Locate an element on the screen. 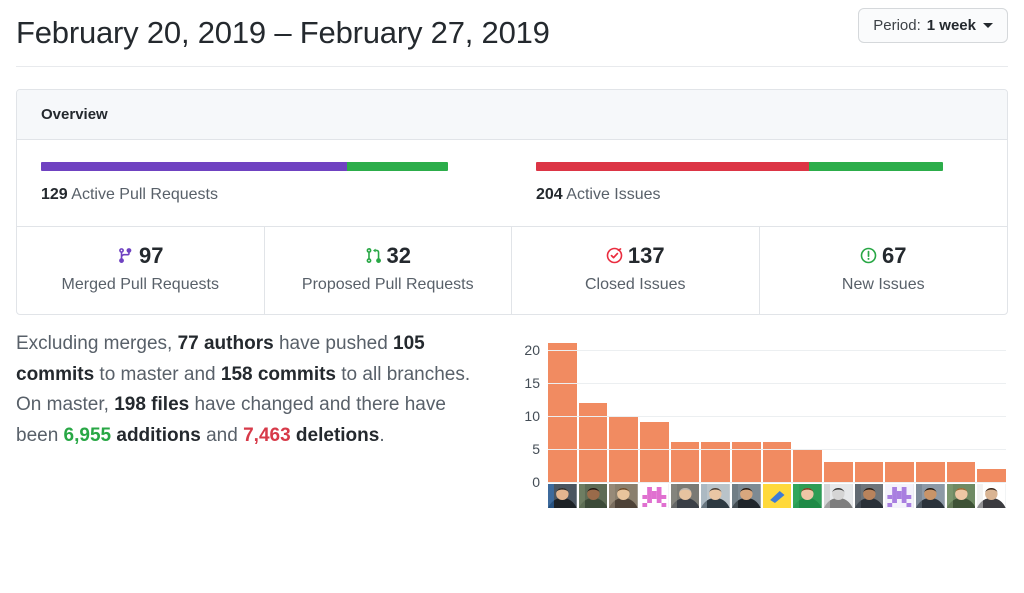 The height and width of the screenshot is (593, 1024). stat-proposed-pull-requests-label: Proposed Pull Requests is located at coordinates (387, 284).